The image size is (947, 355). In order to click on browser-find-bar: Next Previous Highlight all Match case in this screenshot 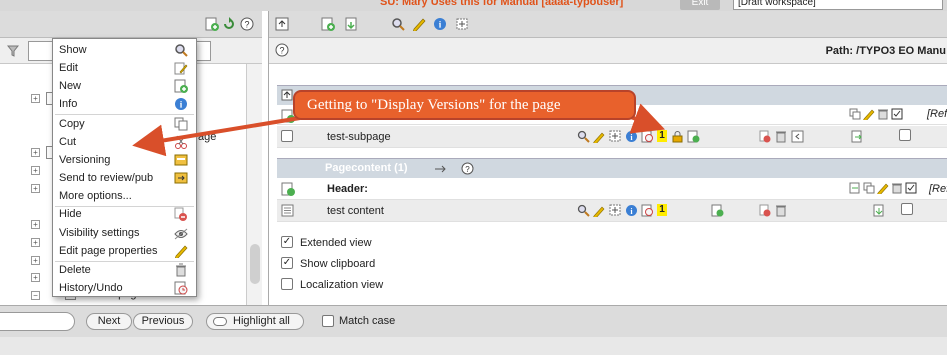, I will do `click(473, 321)`.